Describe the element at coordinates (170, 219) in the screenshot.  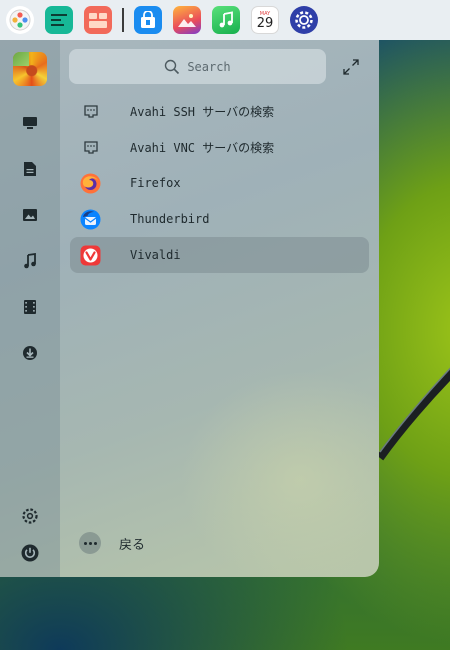
I see `app-label: Thunderbird` at that location.